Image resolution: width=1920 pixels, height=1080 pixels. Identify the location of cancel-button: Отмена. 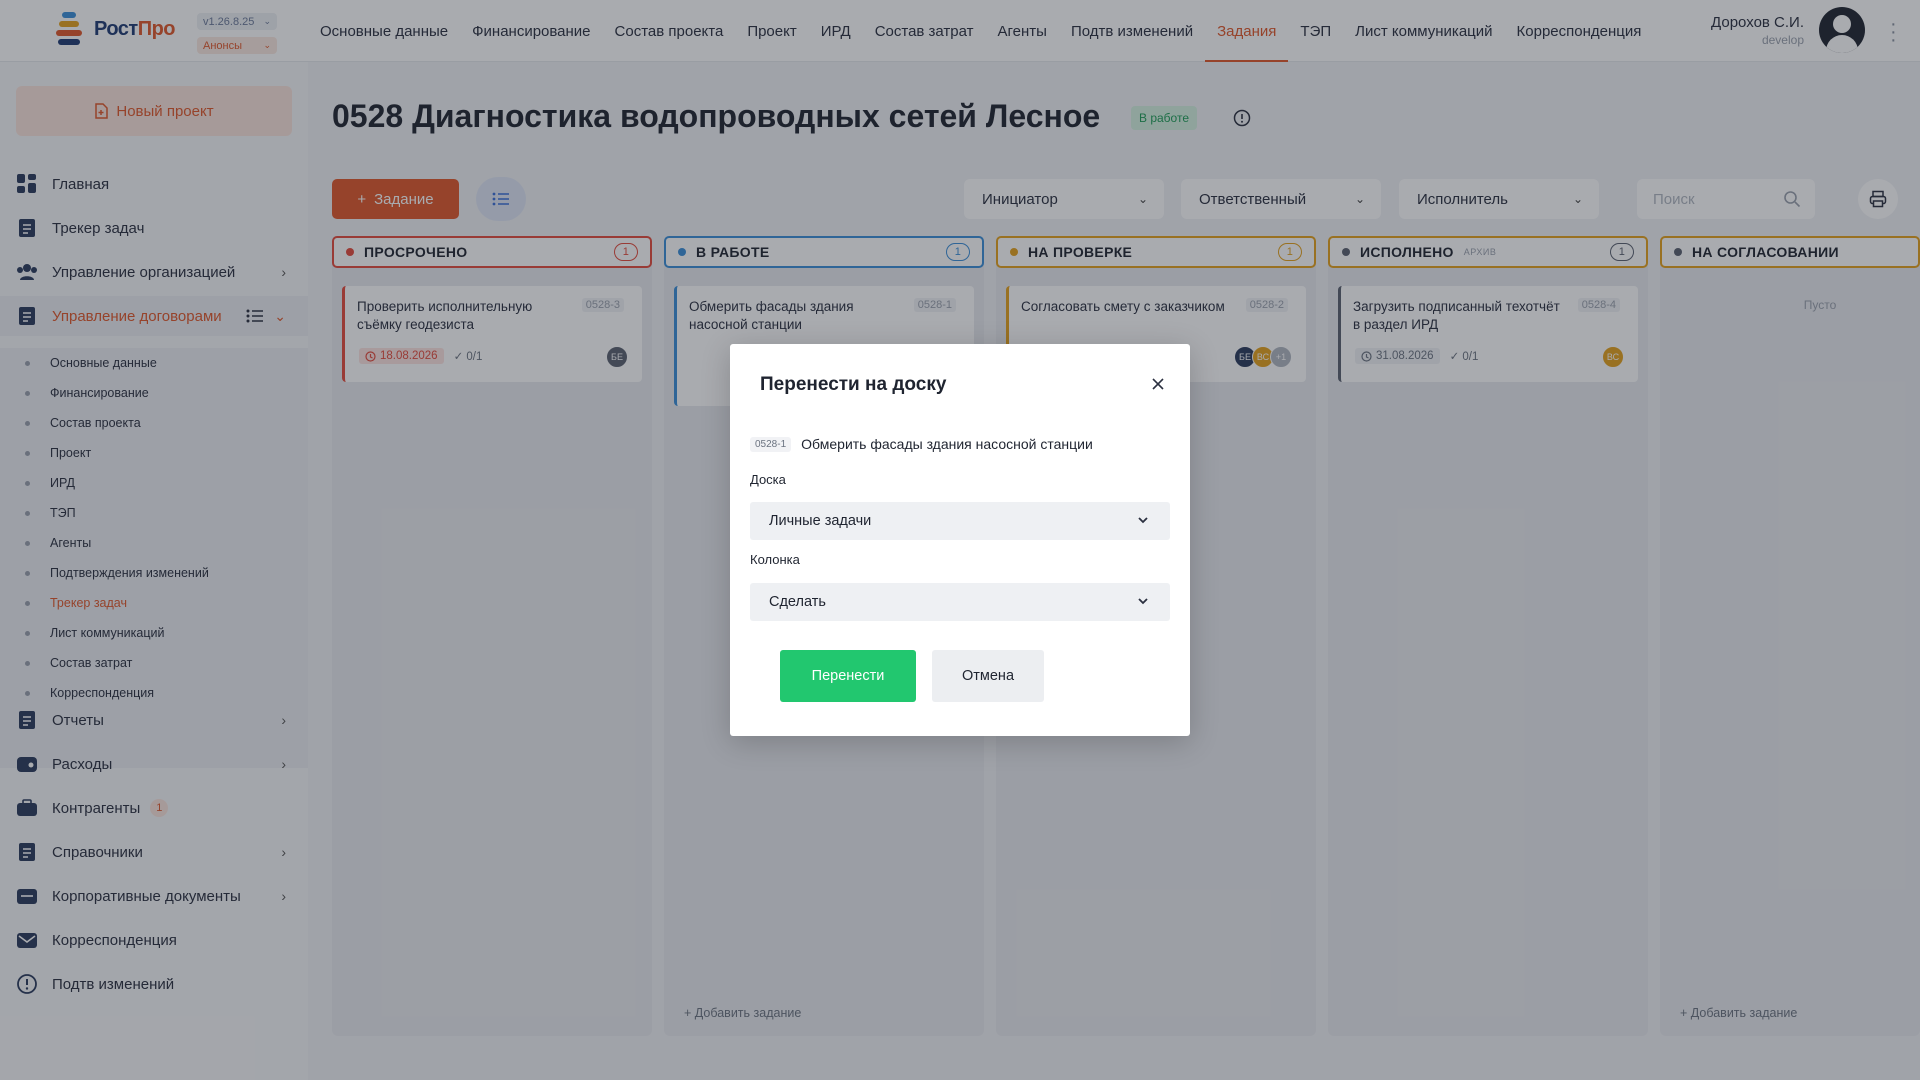
(988, 676).